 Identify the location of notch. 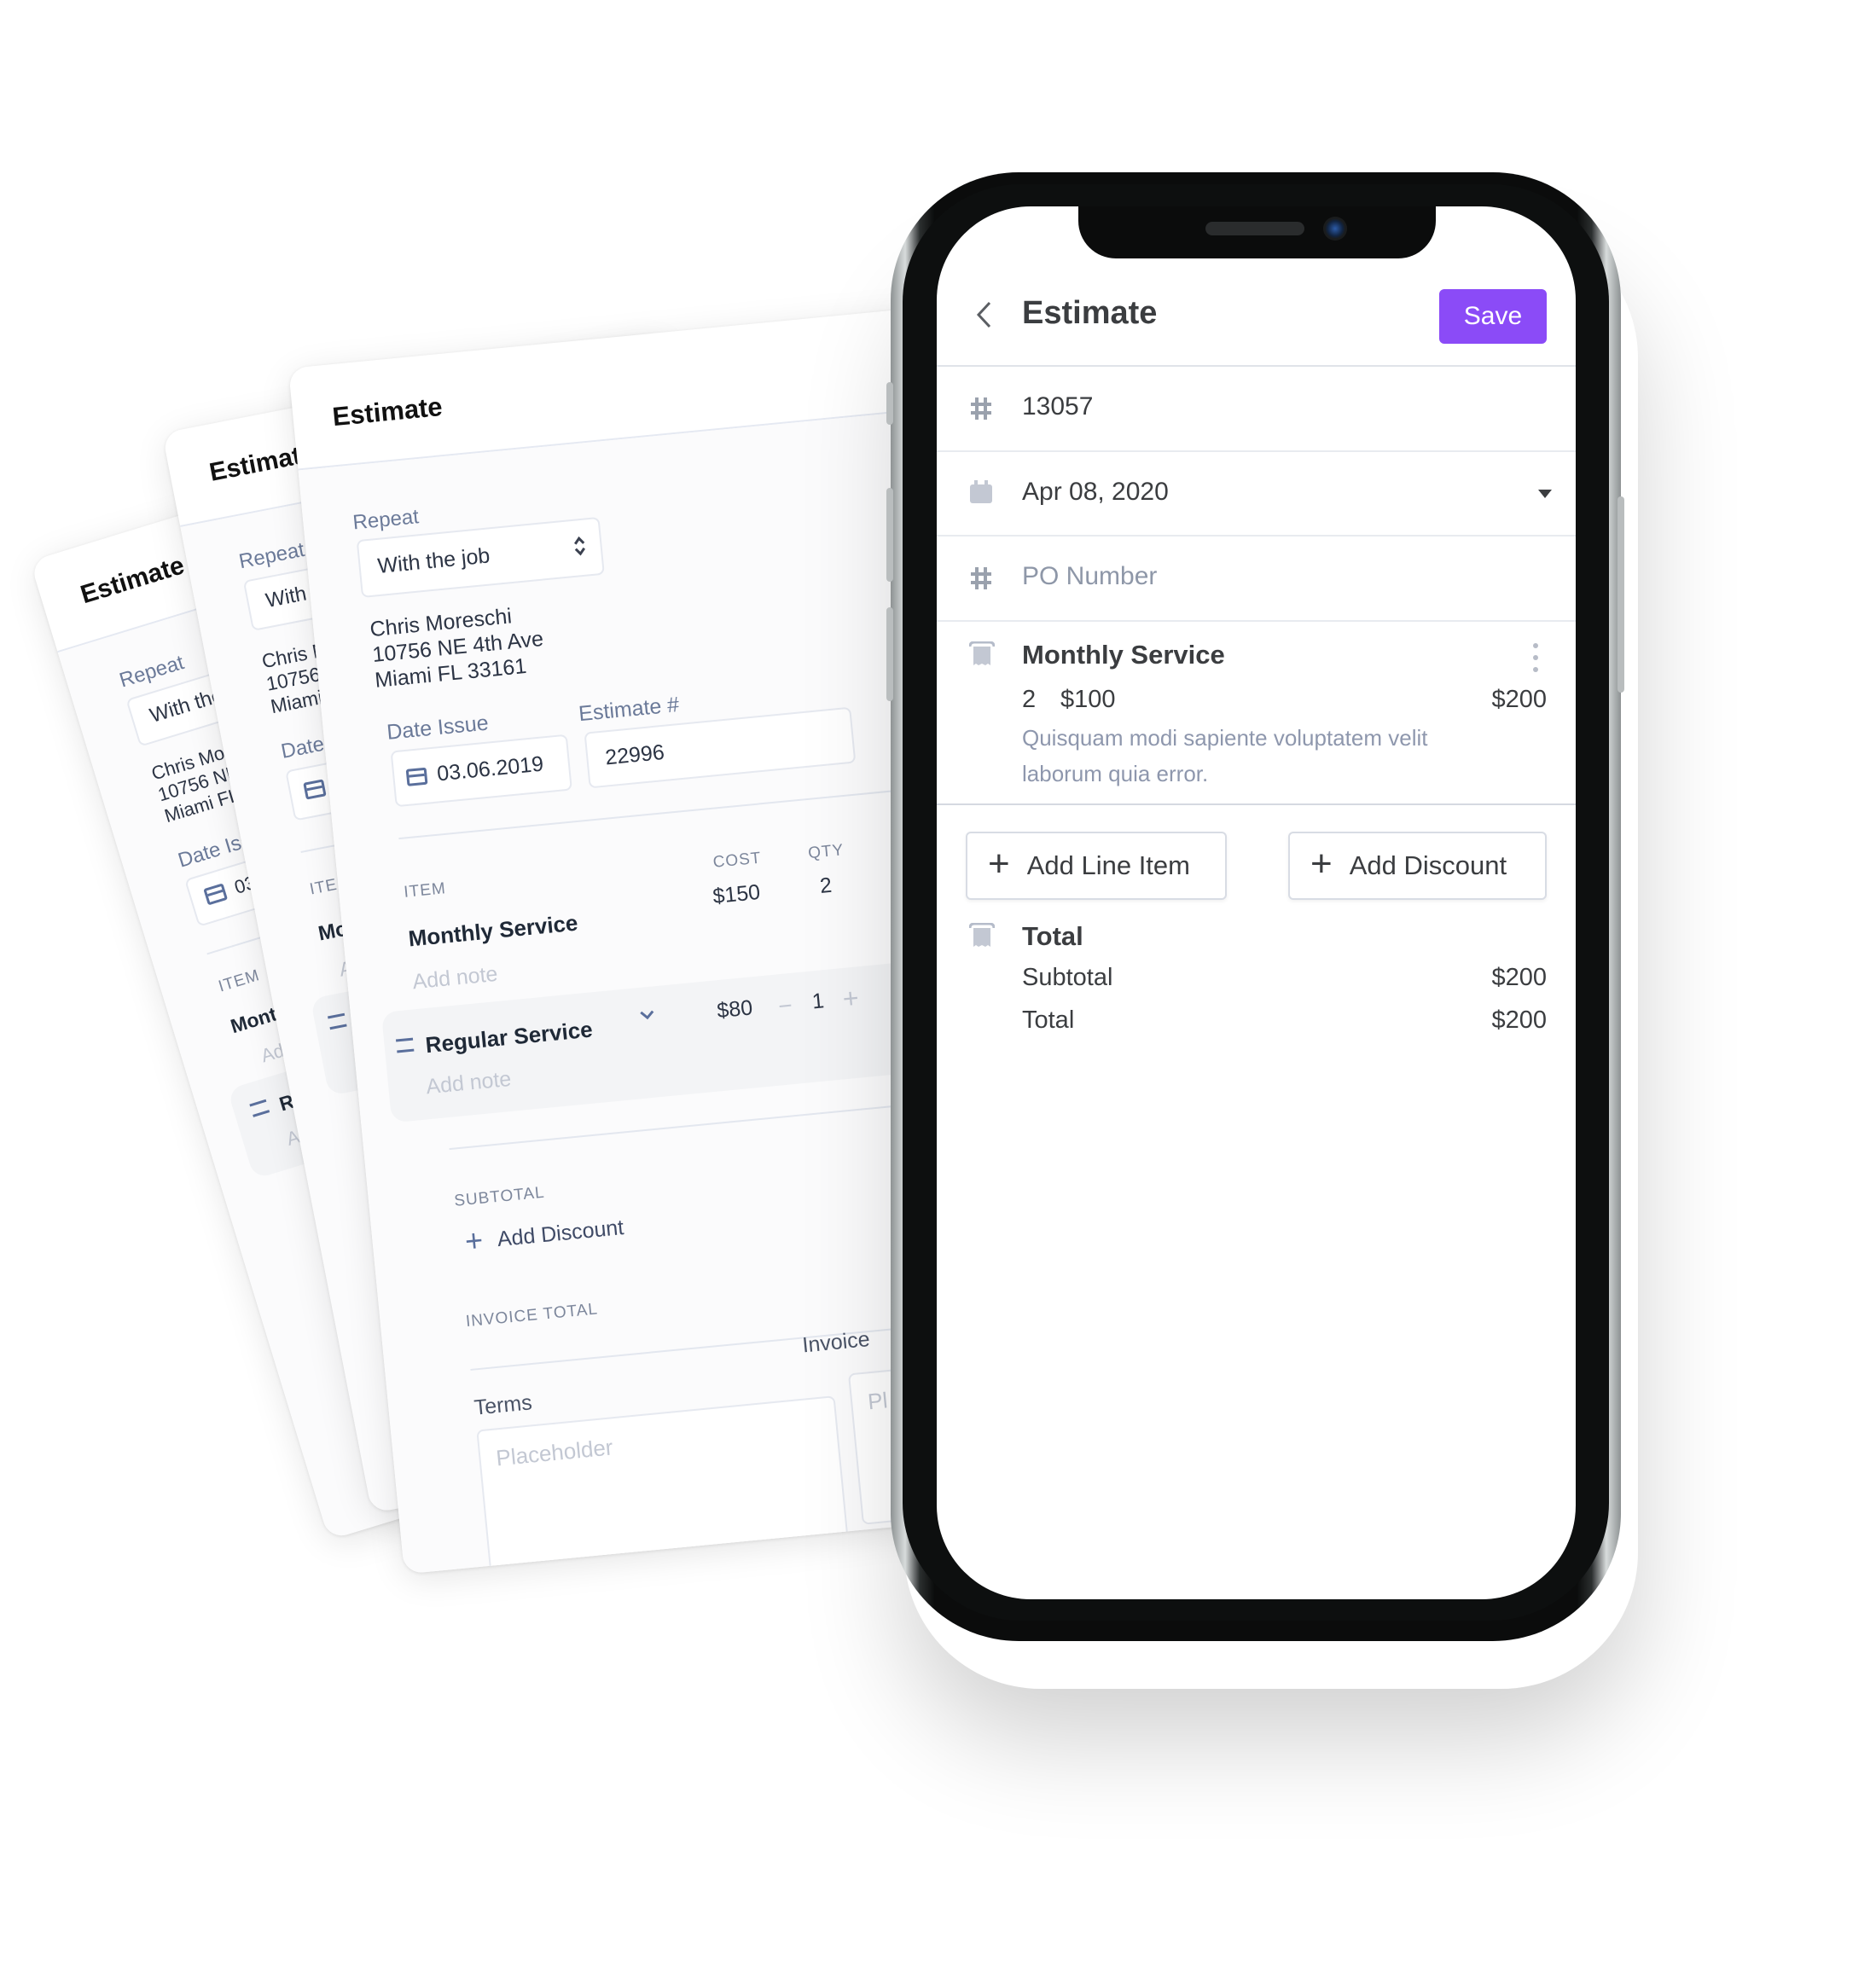
(1257, 232).